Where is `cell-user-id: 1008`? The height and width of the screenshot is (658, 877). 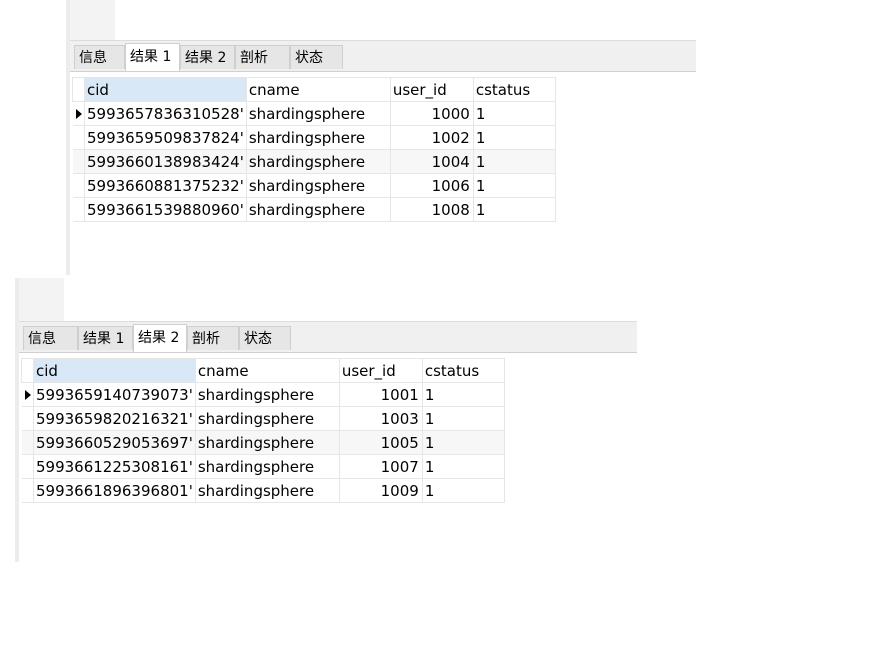 cell-user-id: 1008 is located at coordinates (431, 209).